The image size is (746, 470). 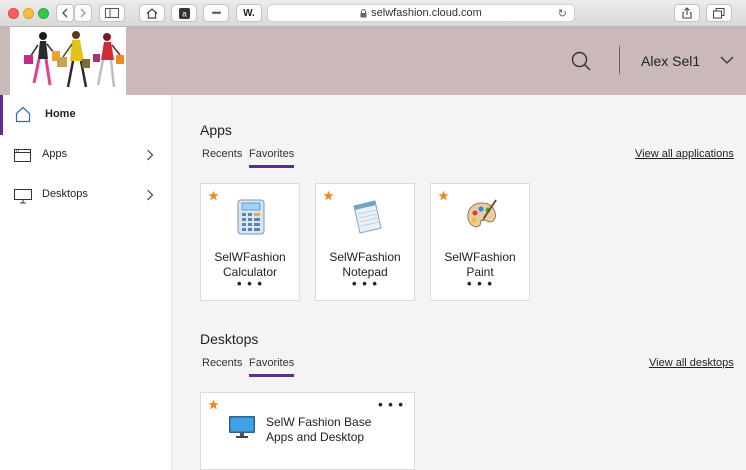 I want to click on app-card-notepad: SelWFashion Notepad • • •, so click(x=365, y=242).